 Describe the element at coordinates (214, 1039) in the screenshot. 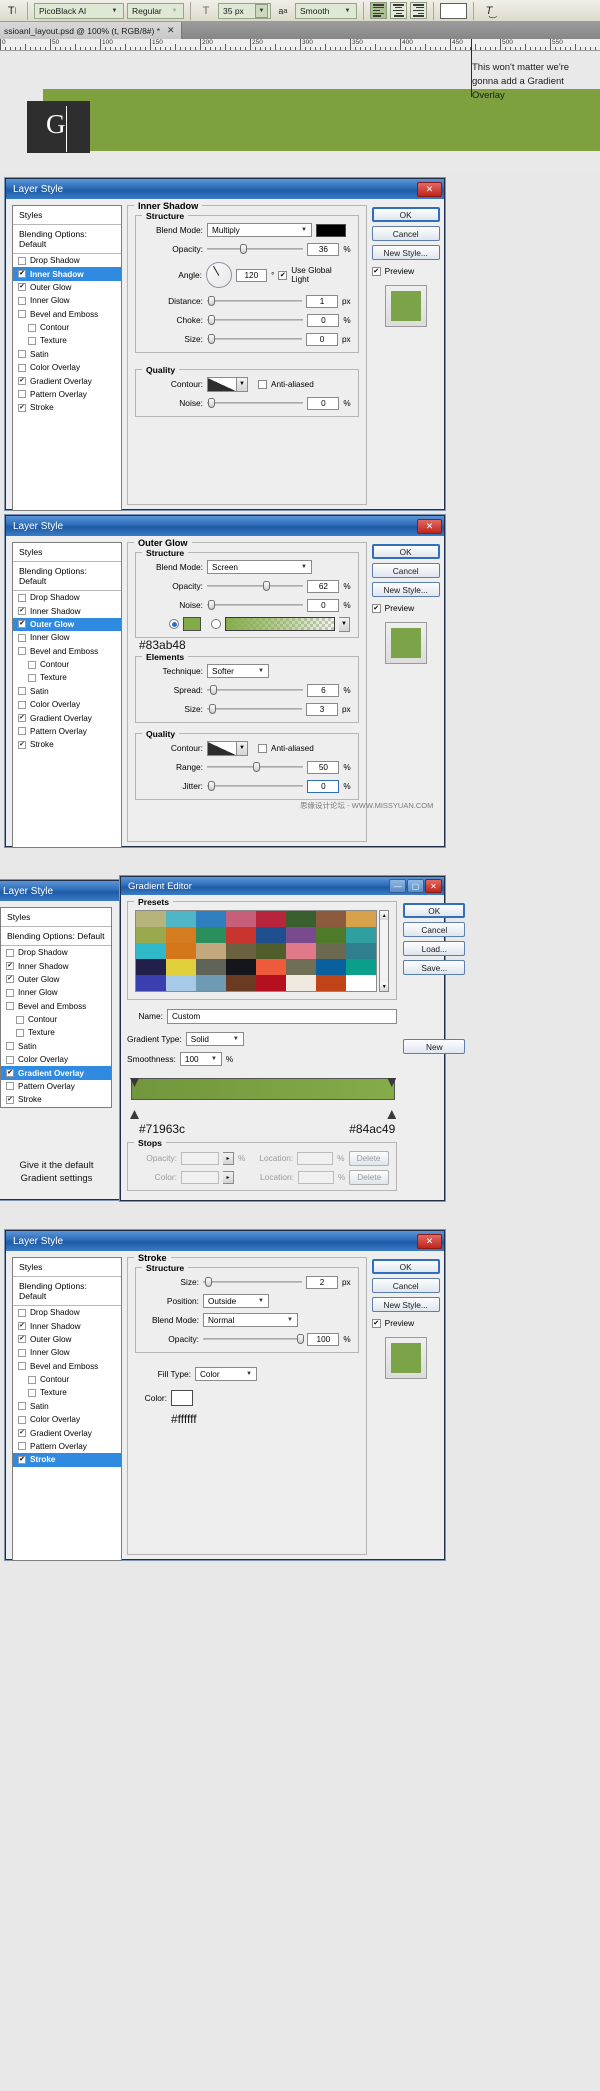

I see `gradient-type-select: Solid ▼` at that location.